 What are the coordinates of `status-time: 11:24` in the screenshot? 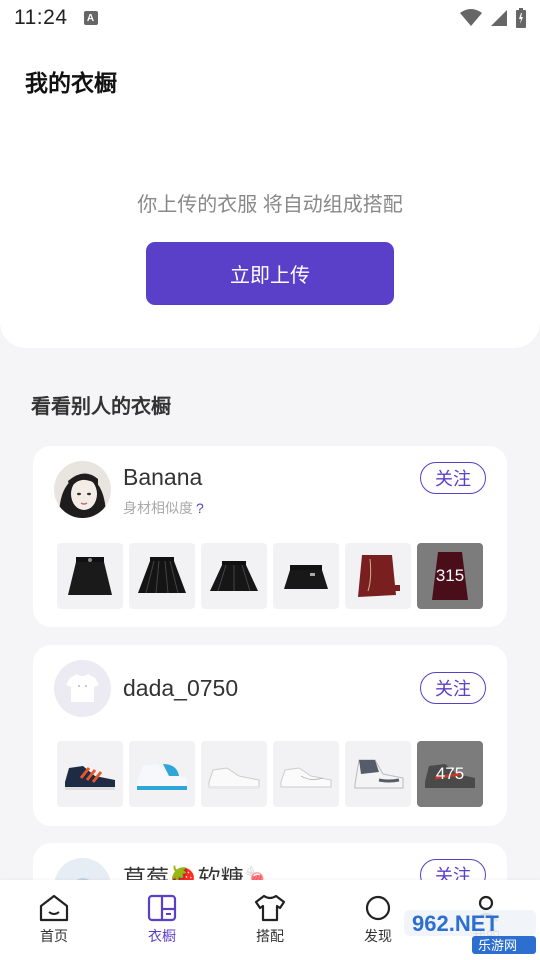 It's located at (41, 17).